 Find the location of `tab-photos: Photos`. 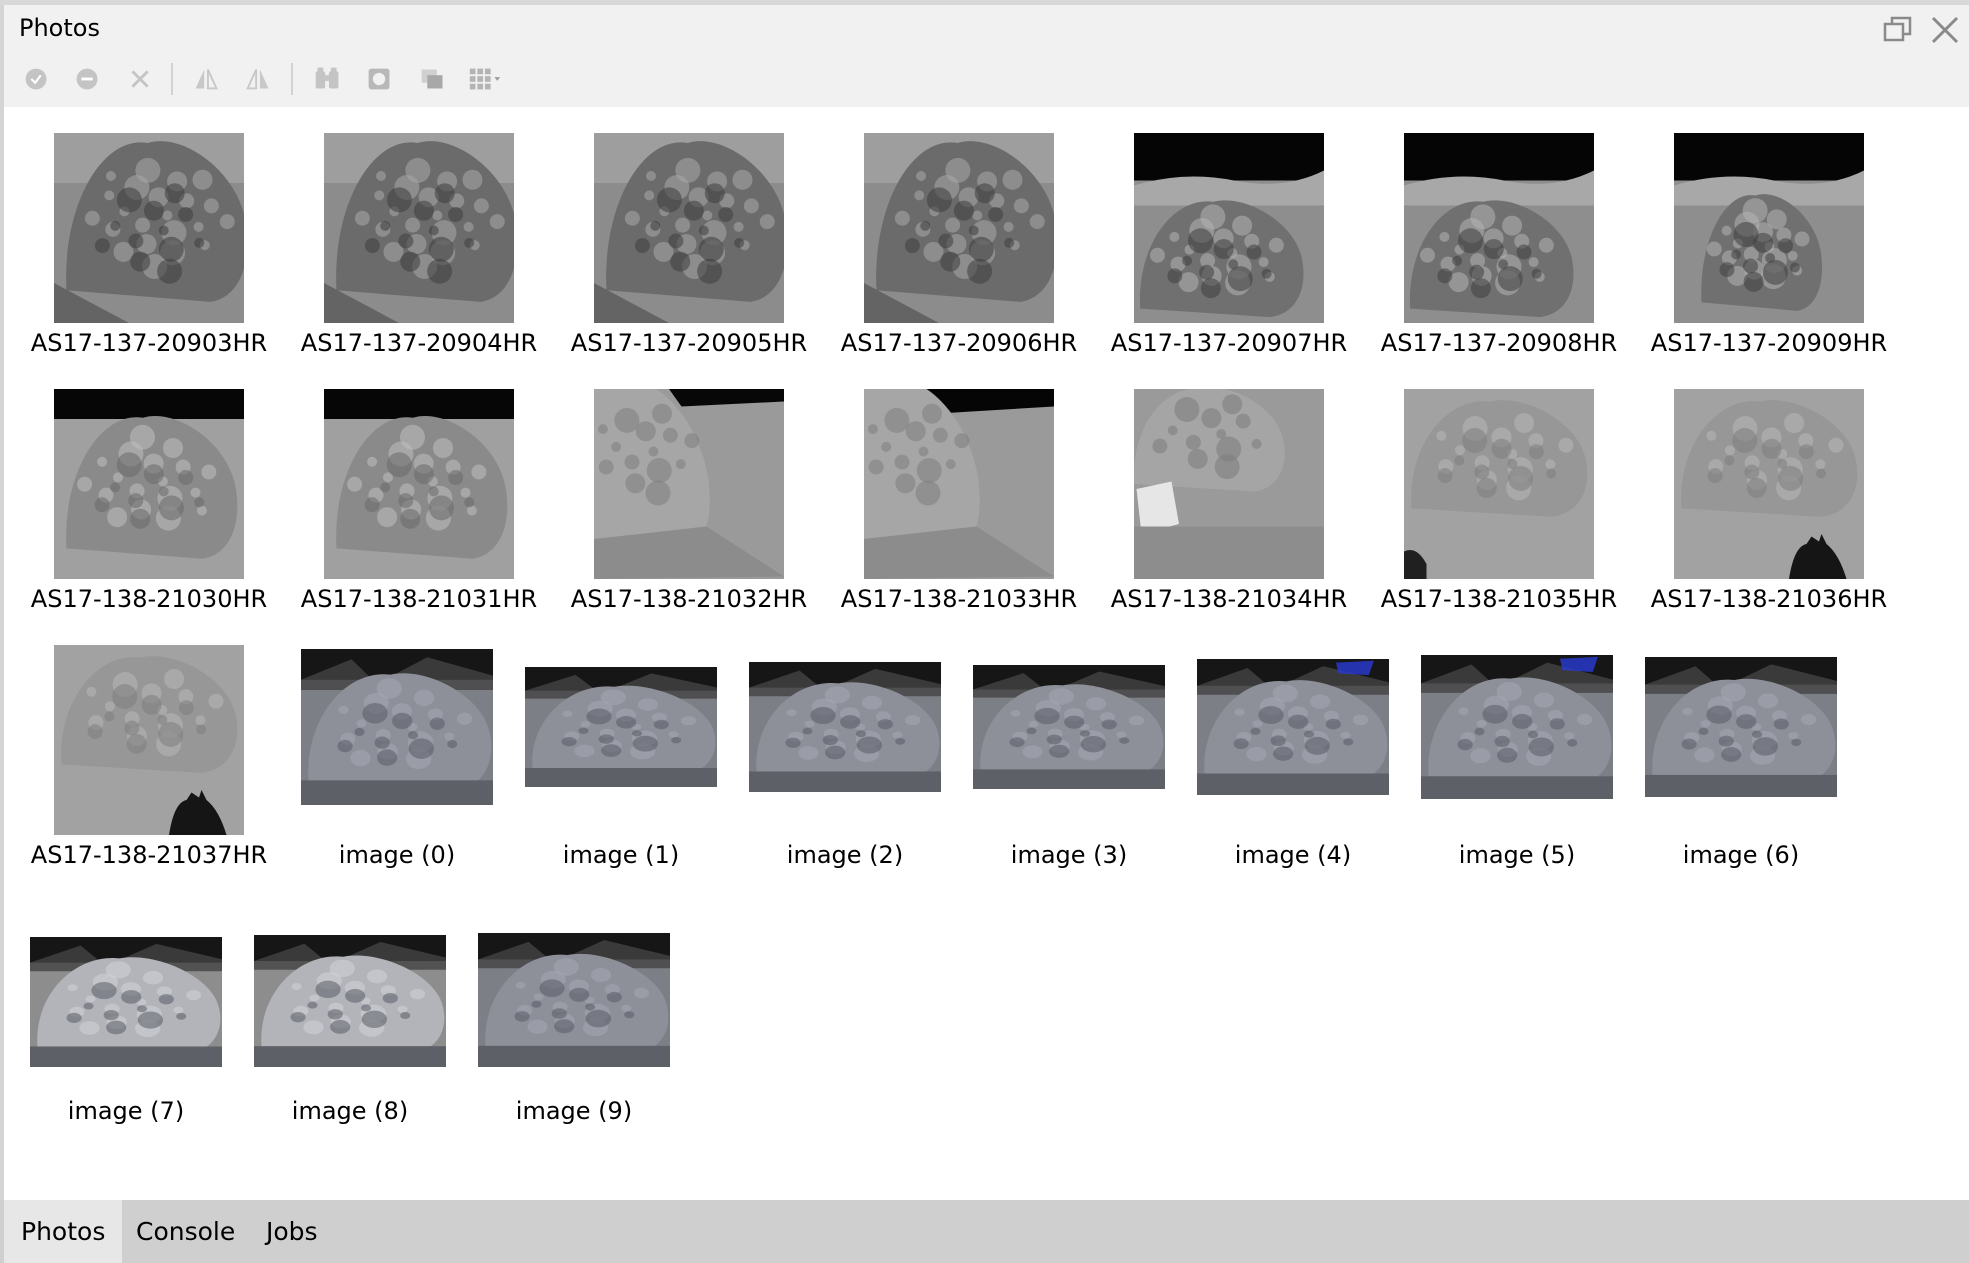

tab-photos: Photos is located at coordinates (63, 1231).